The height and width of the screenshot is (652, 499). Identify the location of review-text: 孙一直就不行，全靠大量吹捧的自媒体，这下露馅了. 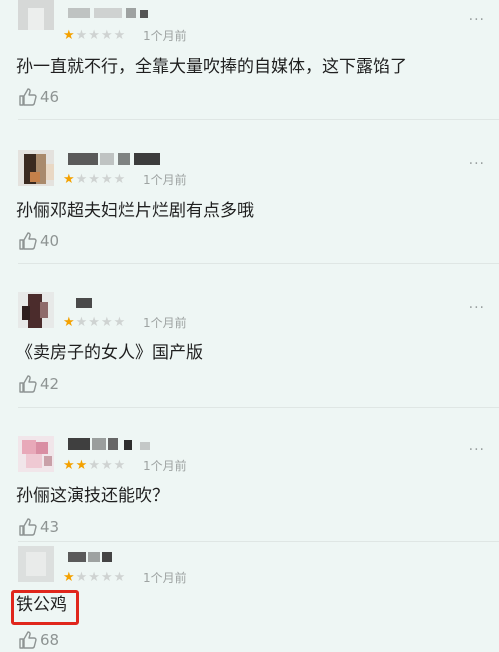
(211, 67).